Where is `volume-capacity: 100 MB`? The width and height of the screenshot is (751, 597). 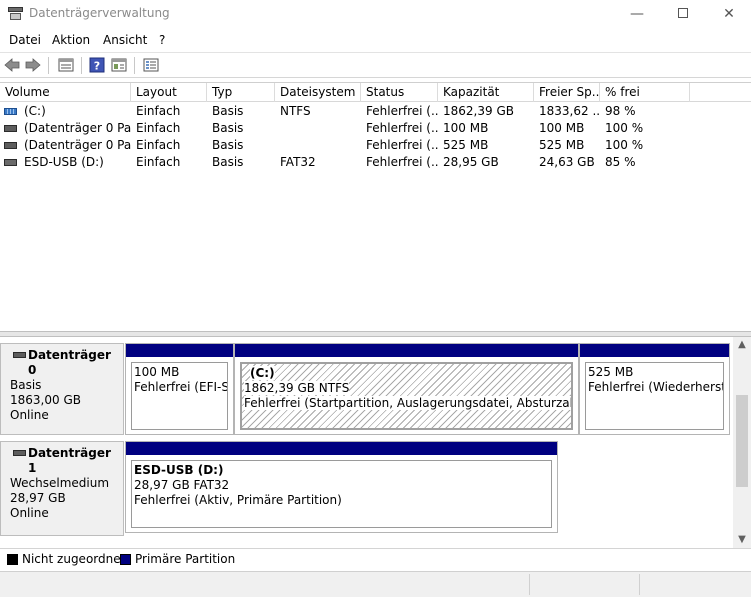 volume-capacity: 100 MB is located at coordinates (466, 128).